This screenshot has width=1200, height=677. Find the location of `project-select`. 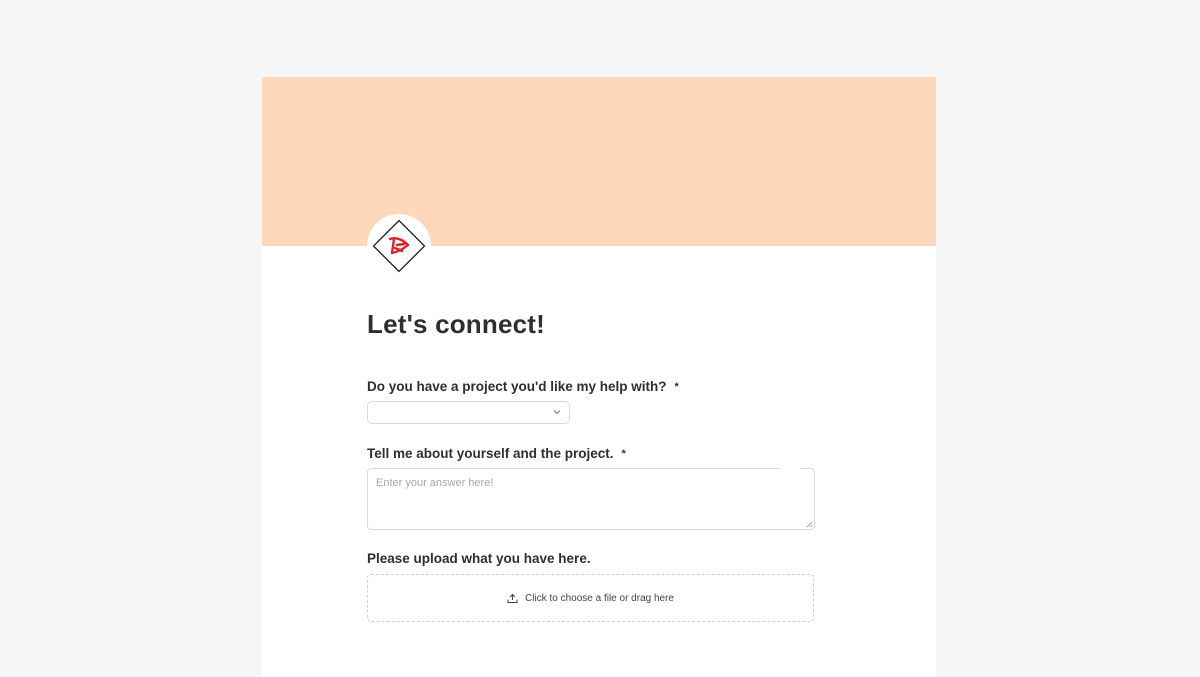

project-select is located at coordinates (468, 412).